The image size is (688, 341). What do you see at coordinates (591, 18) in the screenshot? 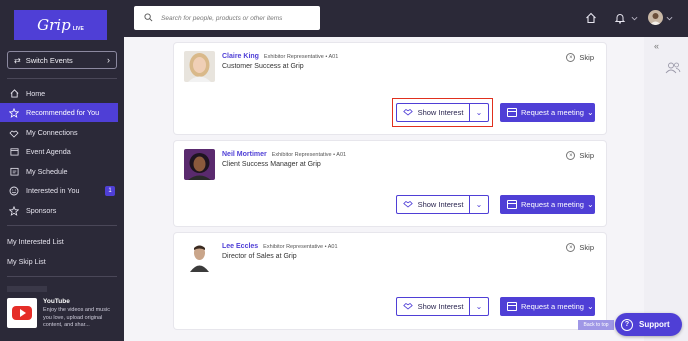
I see `home-nav-icon` at bounding box center [591, 18].